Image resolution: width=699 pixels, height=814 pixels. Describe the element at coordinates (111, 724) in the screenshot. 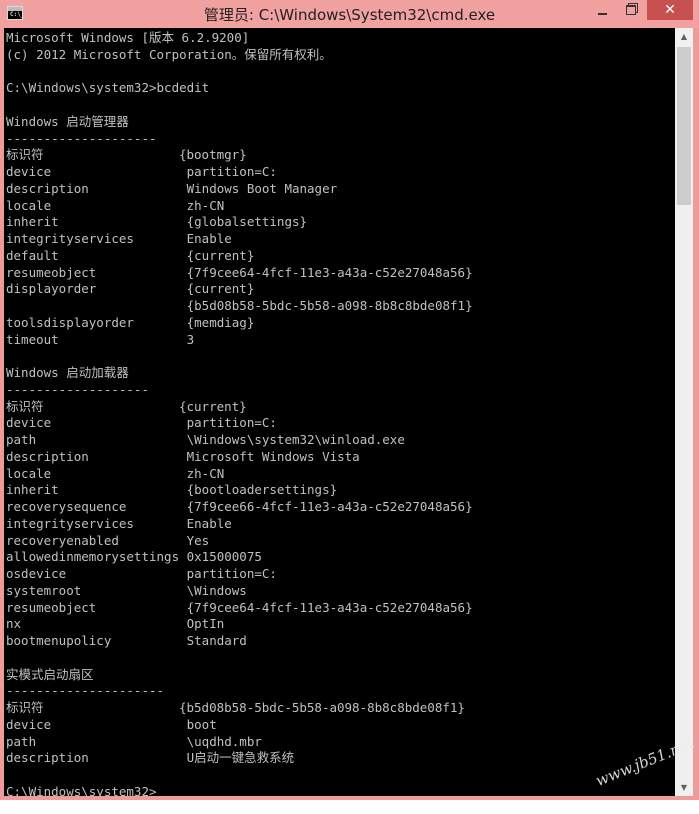

I see `console-line: device boot` at that location.